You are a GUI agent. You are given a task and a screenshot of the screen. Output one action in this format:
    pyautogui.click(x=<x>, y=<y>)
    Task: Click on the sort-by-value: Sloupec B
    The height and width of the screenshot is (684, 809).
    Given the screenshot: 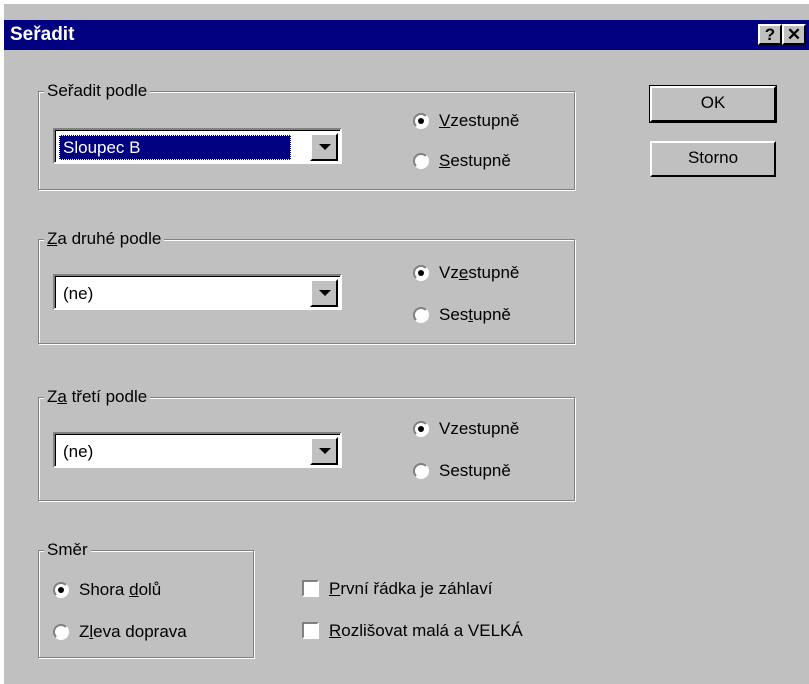 What is the action you would take?
    pyautogui.click(x=175, y=147)
    